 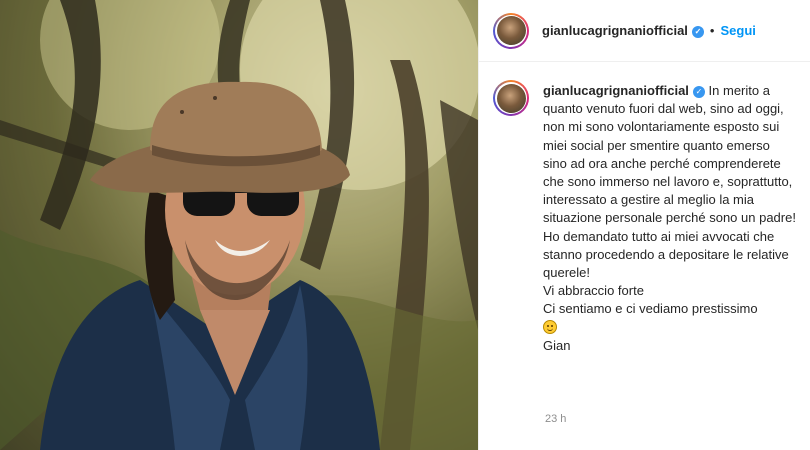 What do you see at coordinates (737, 30) in the screenshot?
I see `follow-button: Segui` at bounding box center [737, 30].